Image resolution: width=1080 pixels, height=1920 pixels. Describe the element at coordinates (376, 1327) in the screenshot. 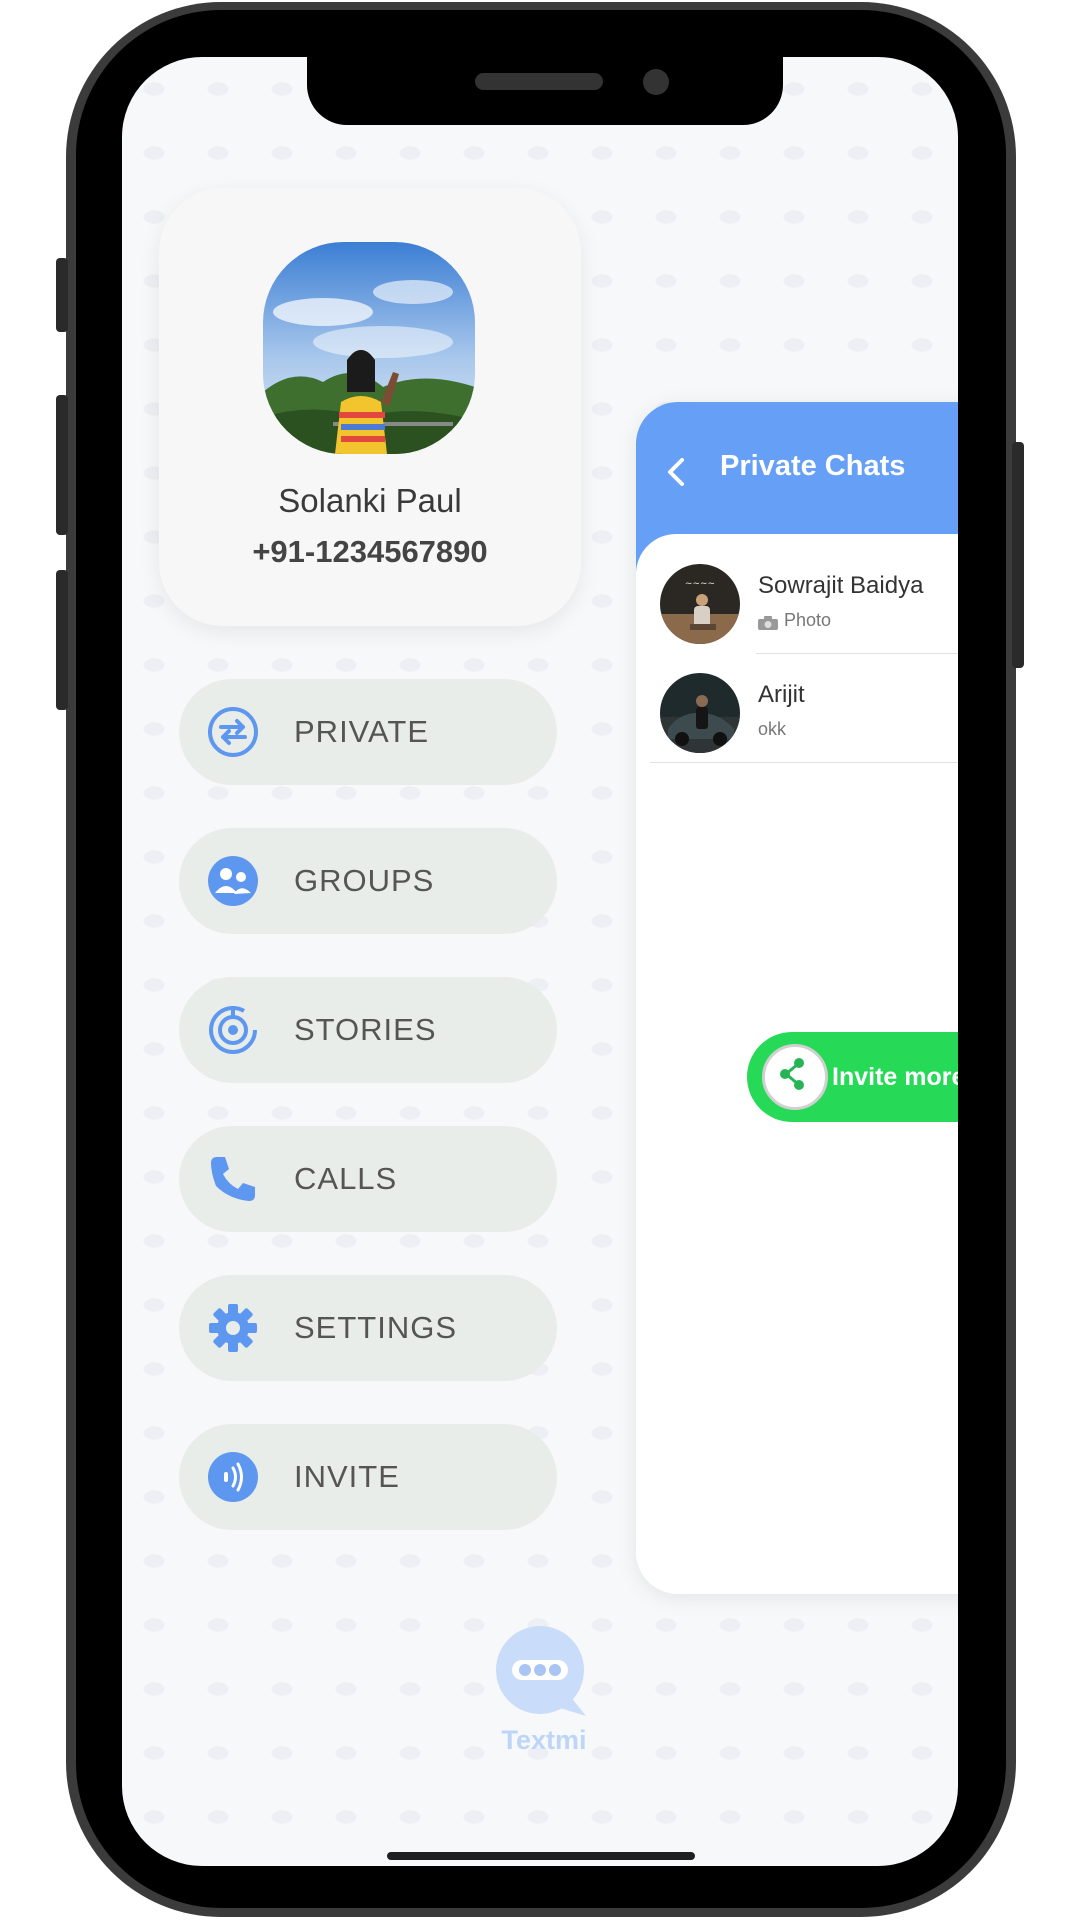

I see `menu-label-settings: SETTINGS` at that location.